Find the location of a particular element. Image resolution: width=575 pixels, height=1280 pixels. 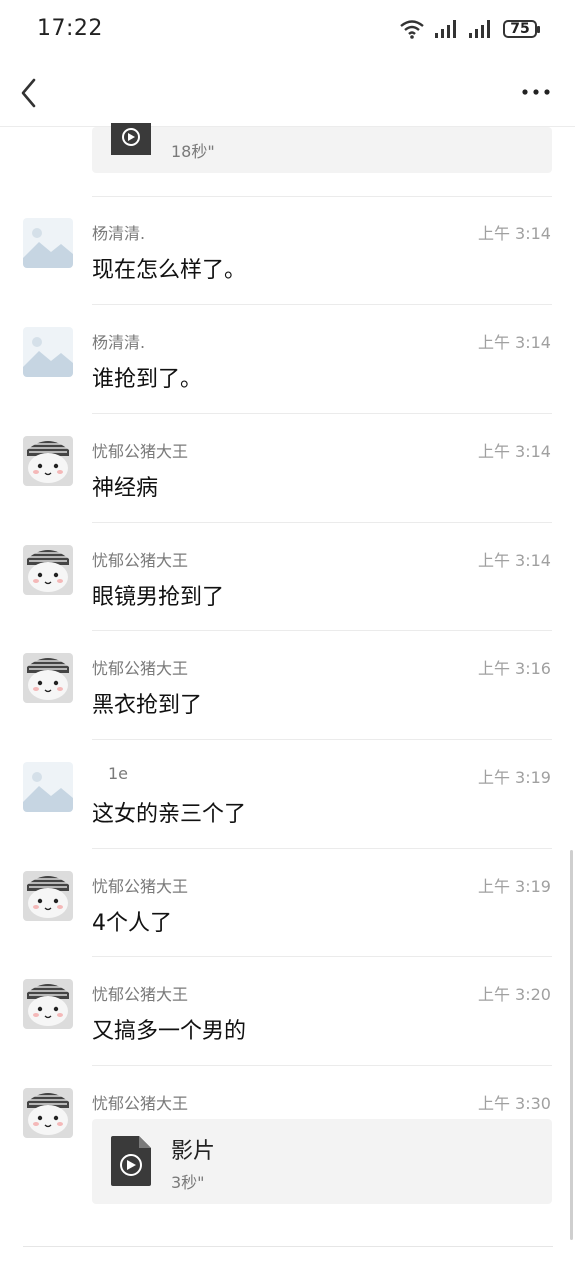

message-text: 黑衣抢到了 is located at coordinates (147, 705).